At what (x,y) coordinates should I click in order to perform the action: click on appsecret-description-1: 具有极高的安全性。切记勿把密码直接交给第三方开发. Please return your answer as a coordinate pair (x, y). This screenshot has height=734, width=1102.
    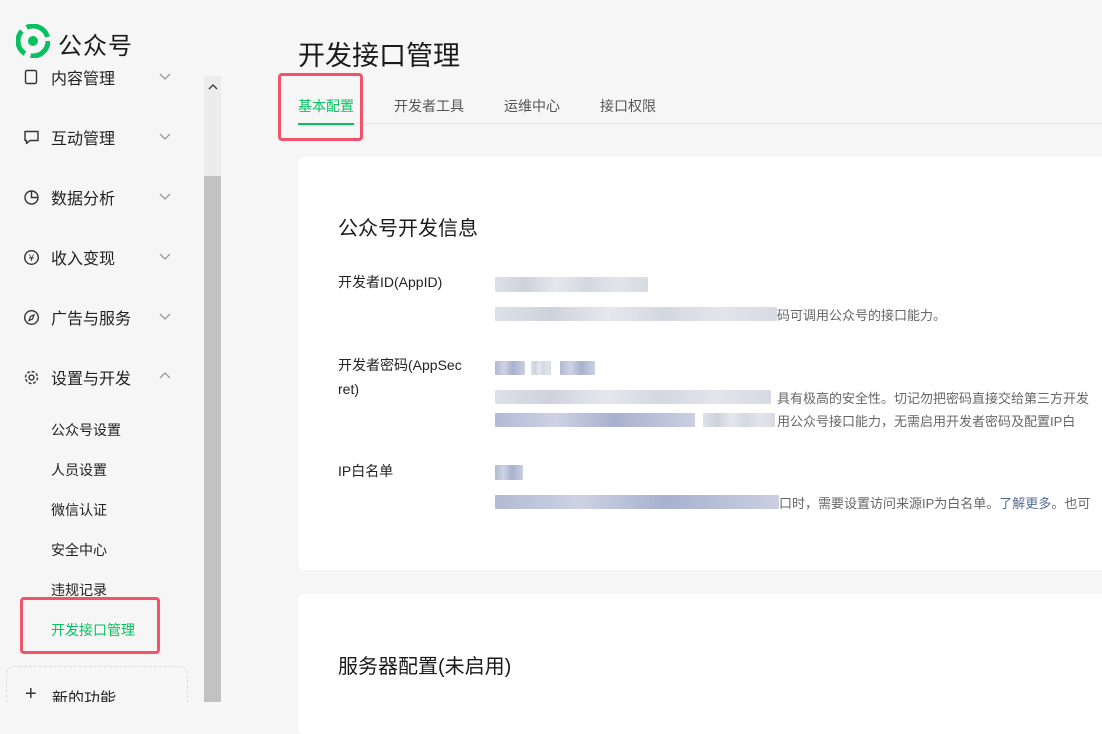
    Looking at the image, I should click on (933, 398).